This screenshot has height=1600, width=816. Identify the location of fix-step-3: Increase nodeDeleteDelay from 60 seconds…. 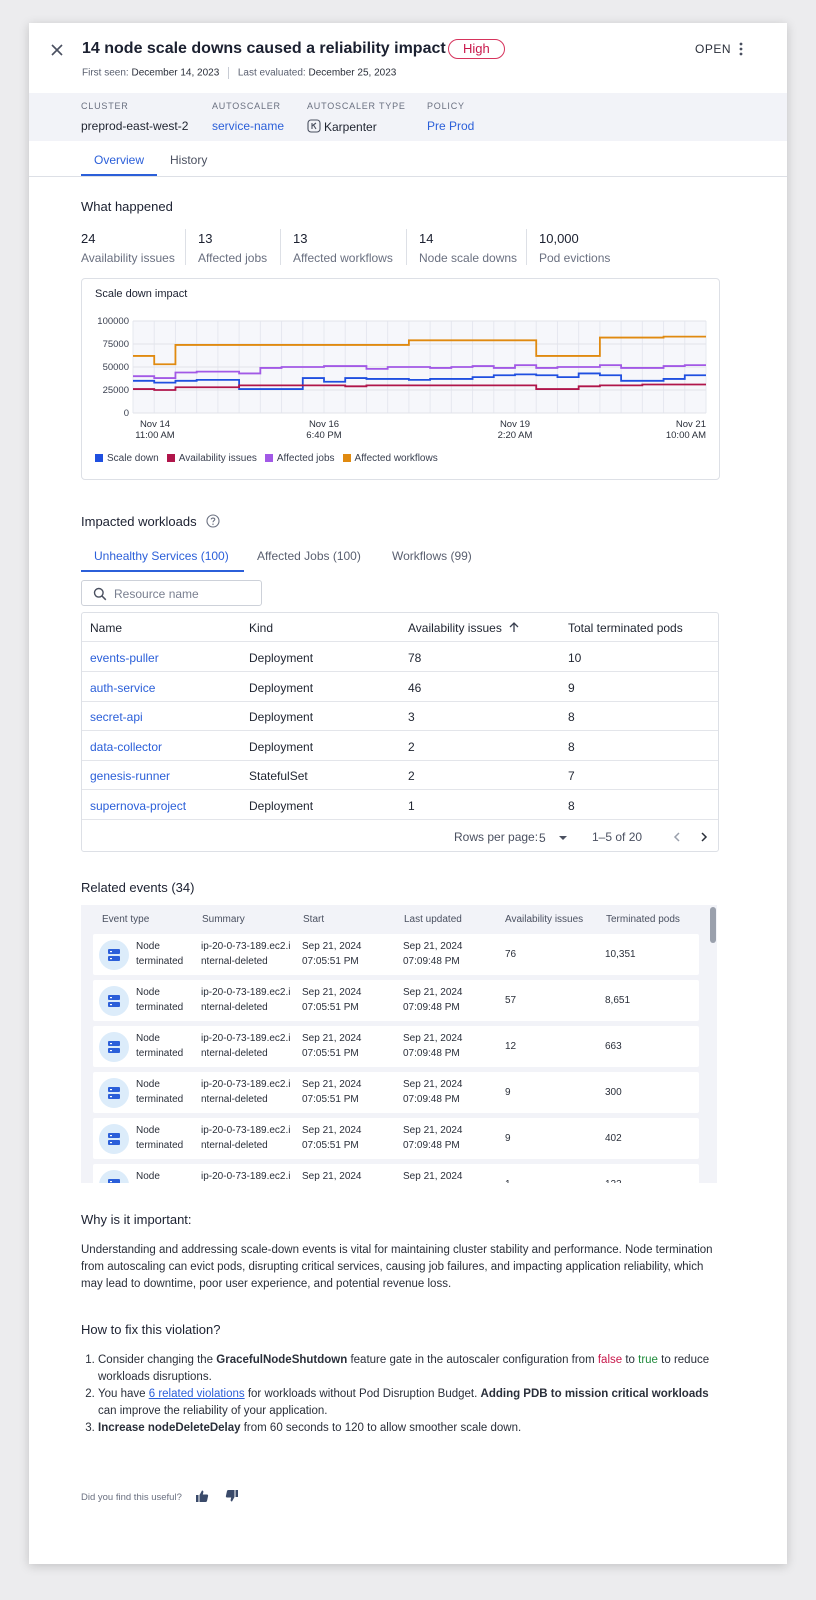
(409, 1428).